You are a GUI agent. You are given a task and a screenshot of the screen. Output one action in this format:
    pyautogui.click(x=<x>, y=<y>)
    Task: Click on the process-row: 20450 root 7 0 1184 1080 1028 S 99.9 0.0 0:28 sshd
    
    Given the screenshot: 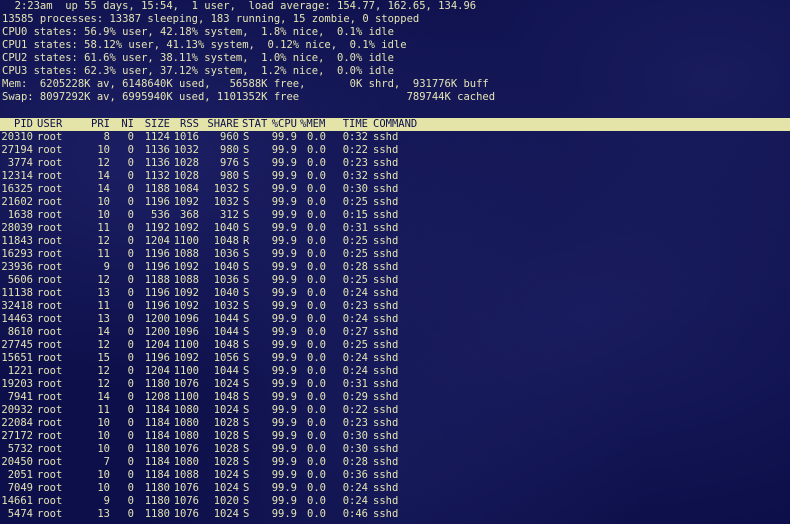 What is the action you would take?
    pyautogui.click(x=395, y=462)
    